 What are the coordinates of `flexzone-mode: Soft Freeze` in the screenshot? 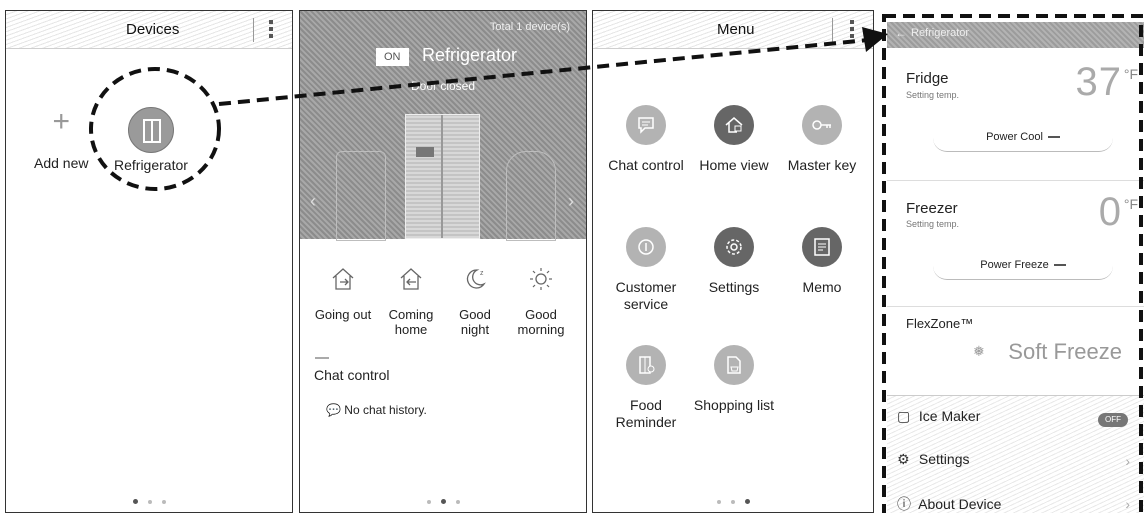 It's located at (1065, 352).